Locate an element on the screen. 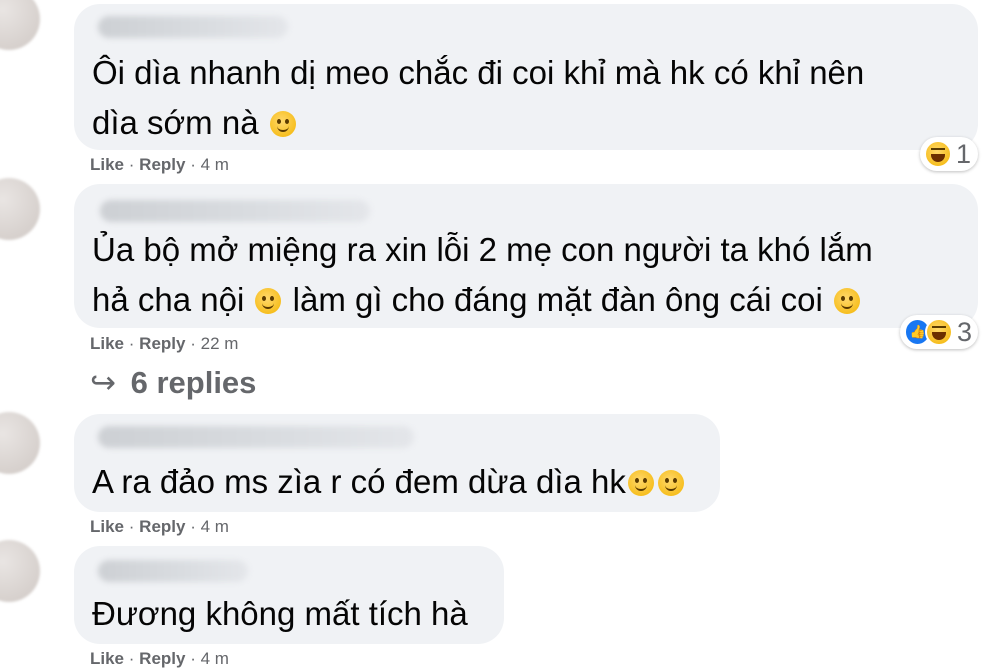 The height and width of the screenshot is (669, 1000). comment-actions: Like · Reply · 22 m is located at coordinates (164, 344).